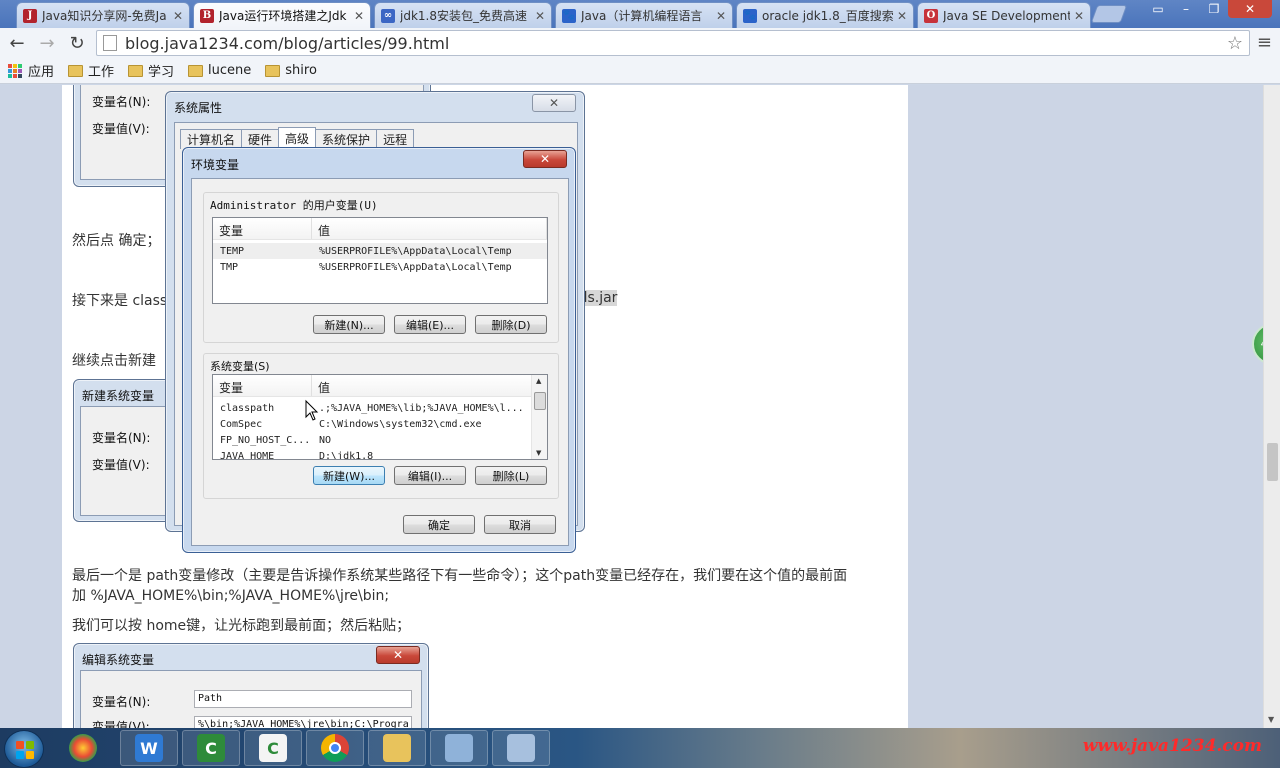  Describe the element at coordinates (1214, 9) in the screenshot. I see `maximize-button: ❐` at that location.